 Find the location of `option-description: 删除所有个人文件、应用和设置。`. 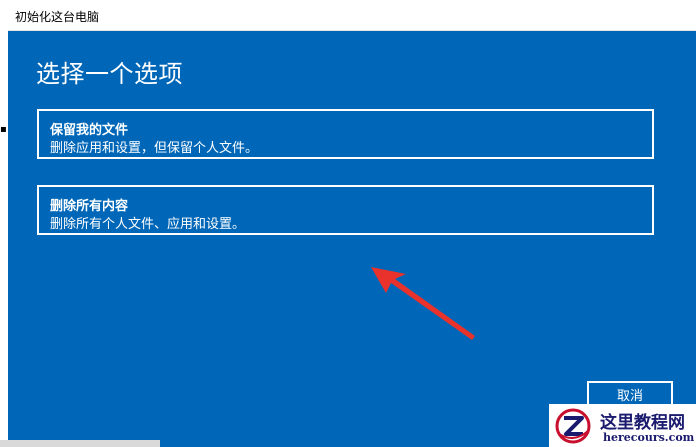

option-description: 删除所有个人文件、应用和设置。 is located at coordinates (148, 224).